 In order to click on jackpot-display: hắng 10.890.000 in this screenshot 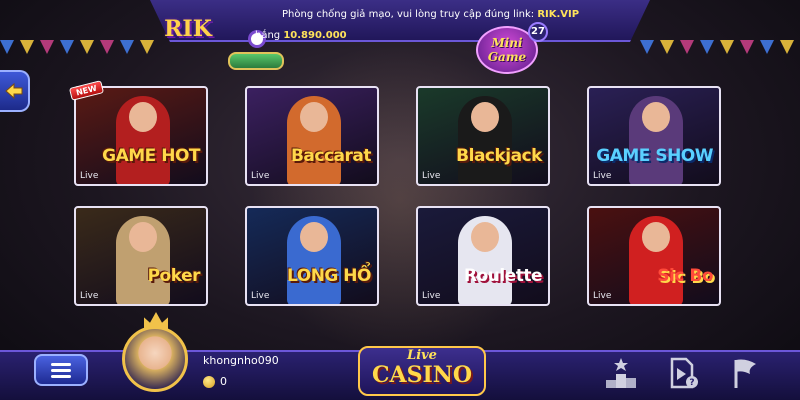, I will do `click(301, 35)`.